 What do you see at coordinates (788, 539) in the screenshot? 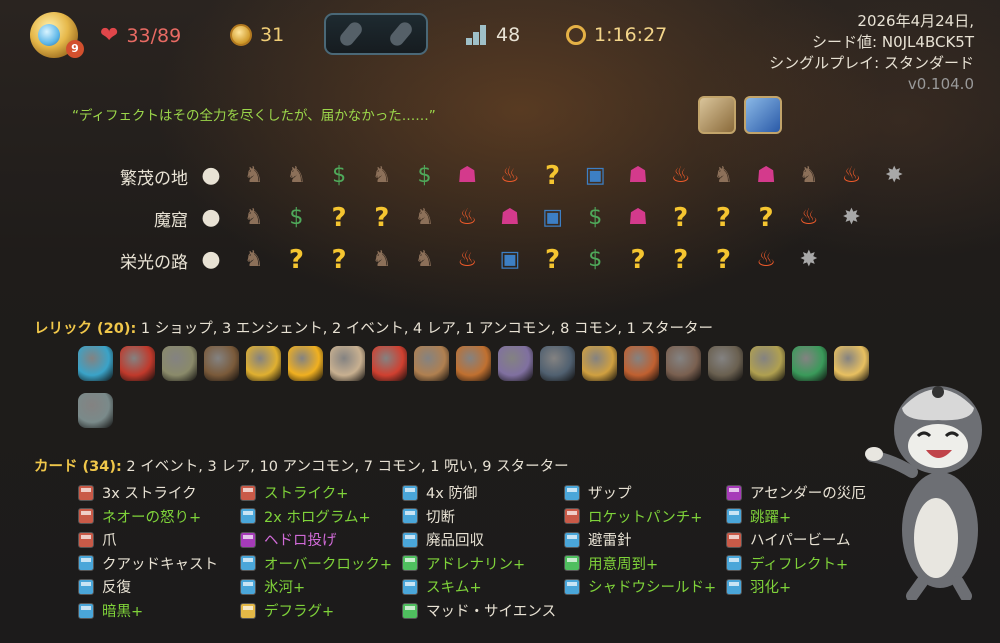
I see `deck-card-entry: ハイパービーム` at bounding box center [788, 539].